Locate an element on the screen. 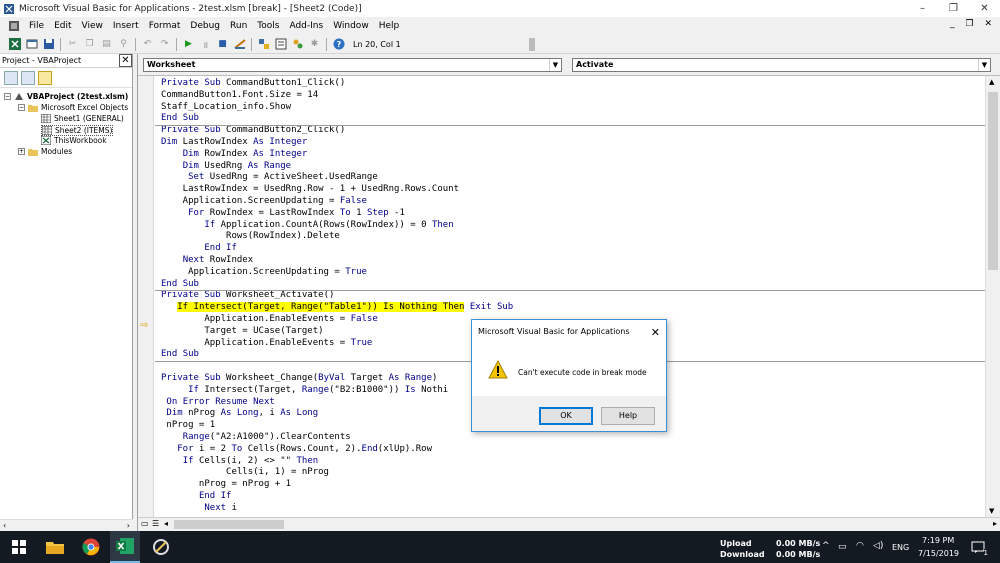  view-excel-icon is located at coordinates (14, 44).